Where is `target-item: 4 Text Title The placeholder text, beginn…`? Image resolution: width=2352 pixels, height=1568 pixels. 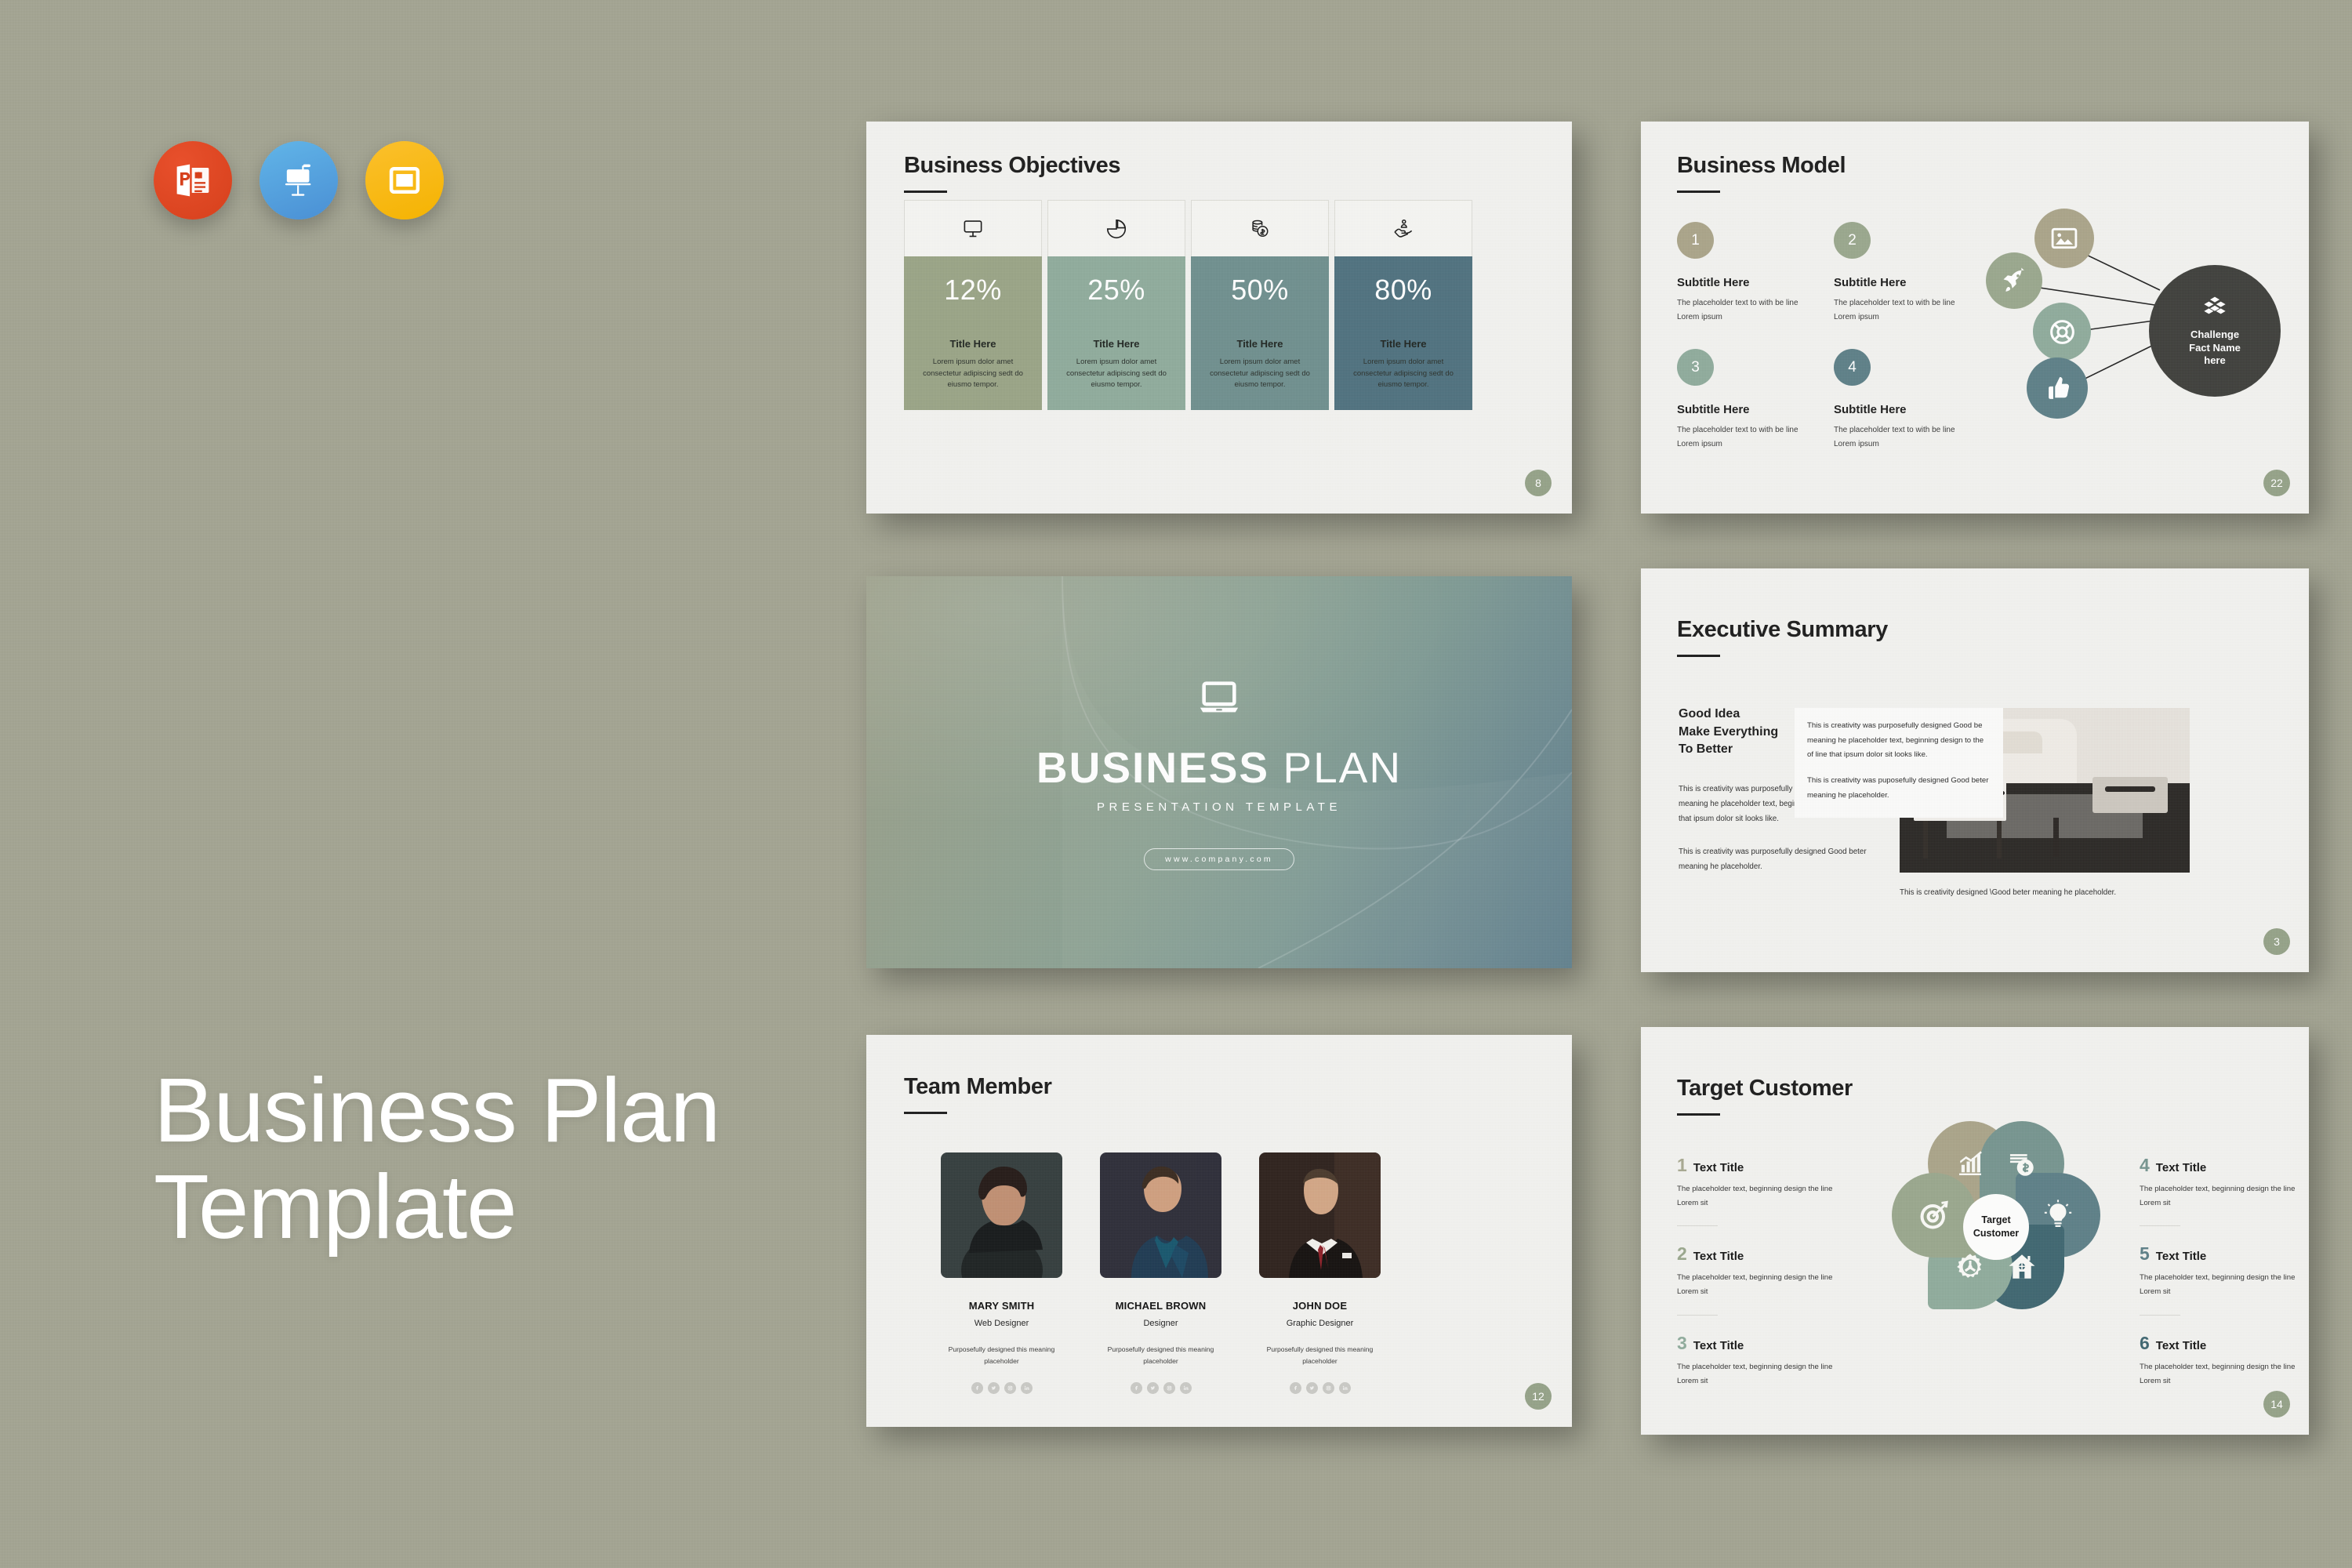 target-item: 4 Text Title The placeholder text, beginn… is located at coordinates (2218, 1191).